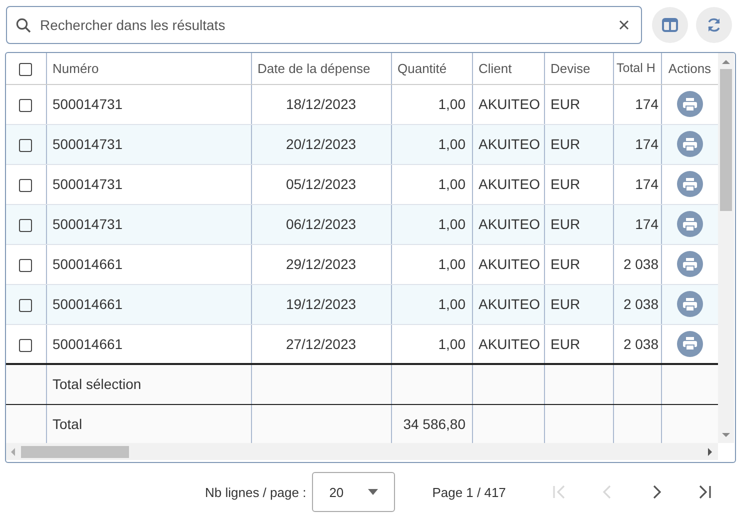  Describe the element at coordinates (321, 224) in the screenshot. I see `table-cell: 06/12/2023` at that location.